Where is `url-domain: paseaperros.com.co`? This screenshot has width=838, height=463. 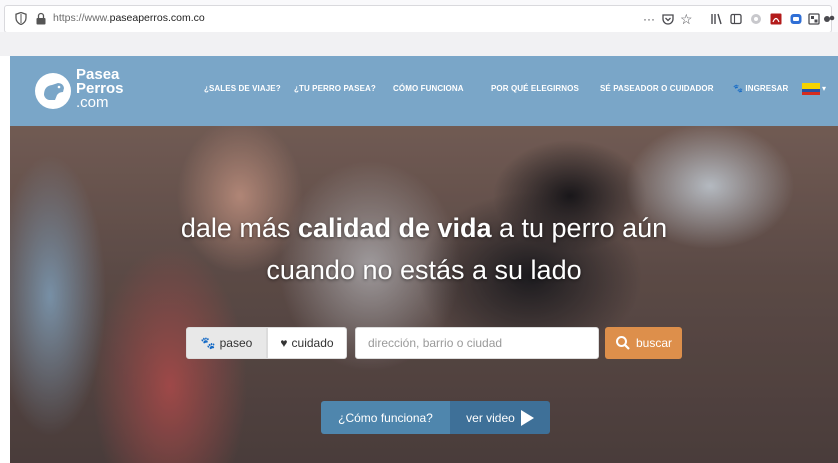 url-domain: paseaperros.com.co is located at coordinates (157, 18).